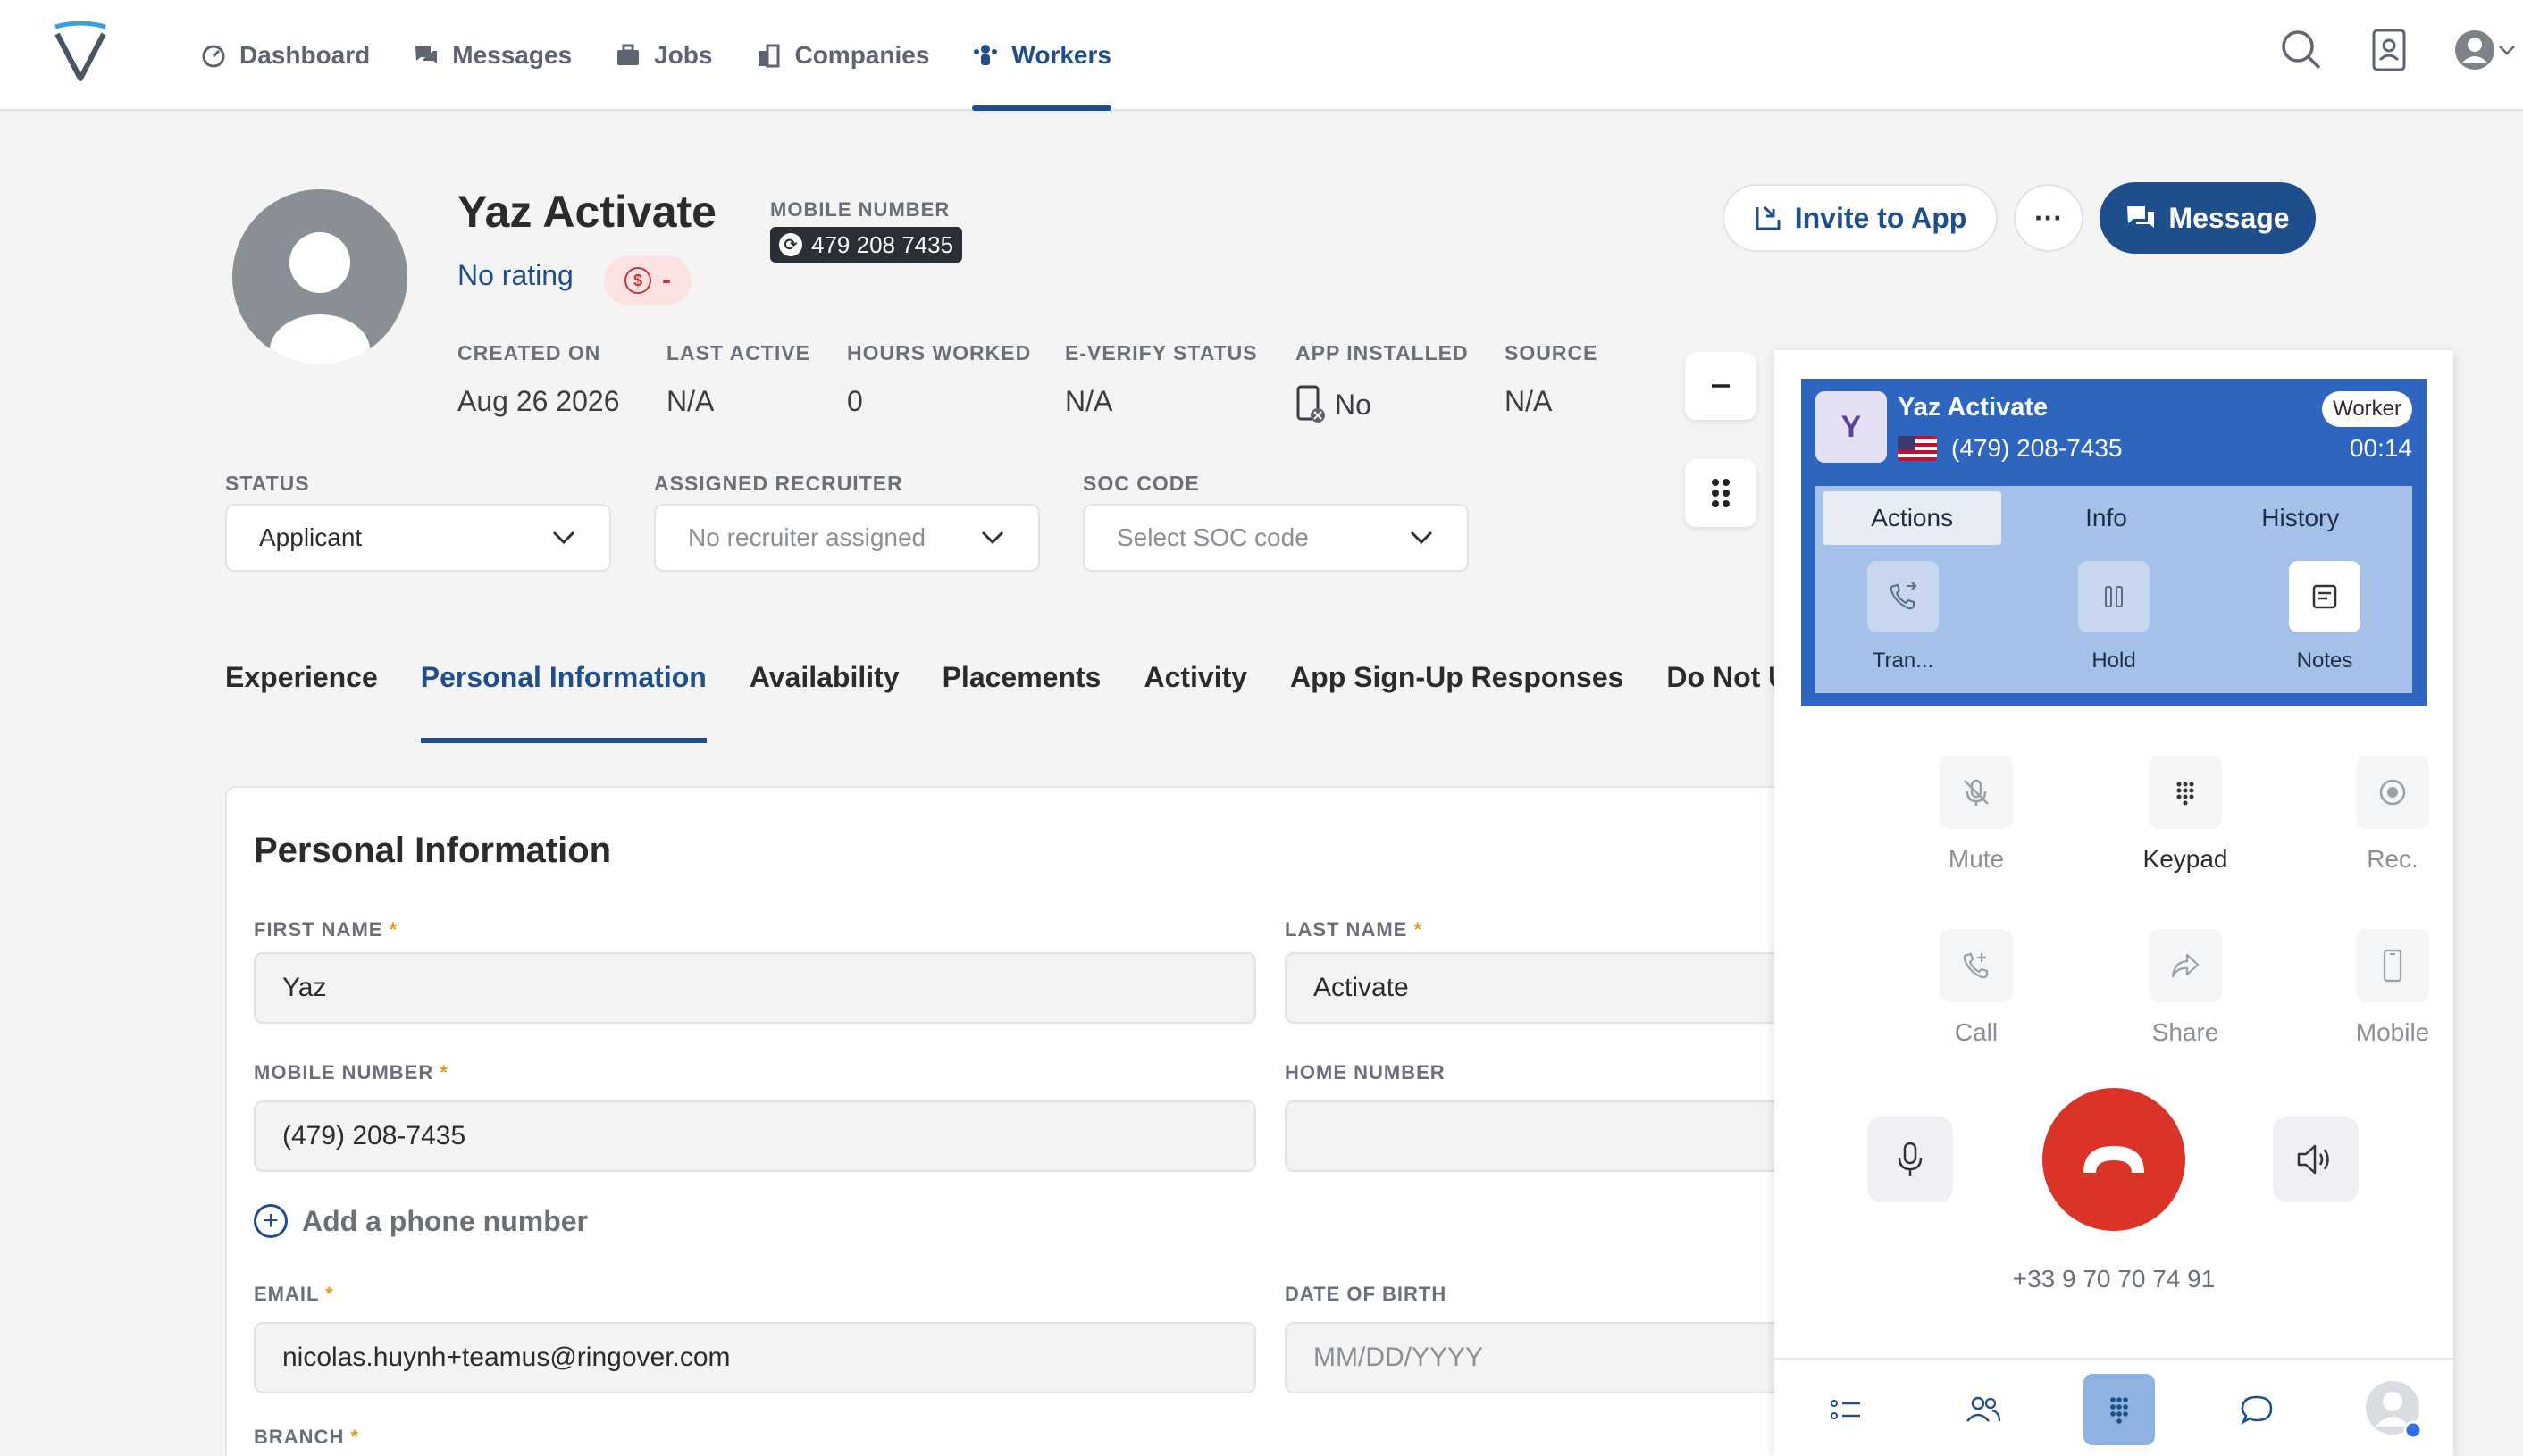 The image size is (2523, 1456). Describe the element at coordinates (421, 1221) in the screenshot. I see `add-phone-number-button: + Add a phone number` at that location.